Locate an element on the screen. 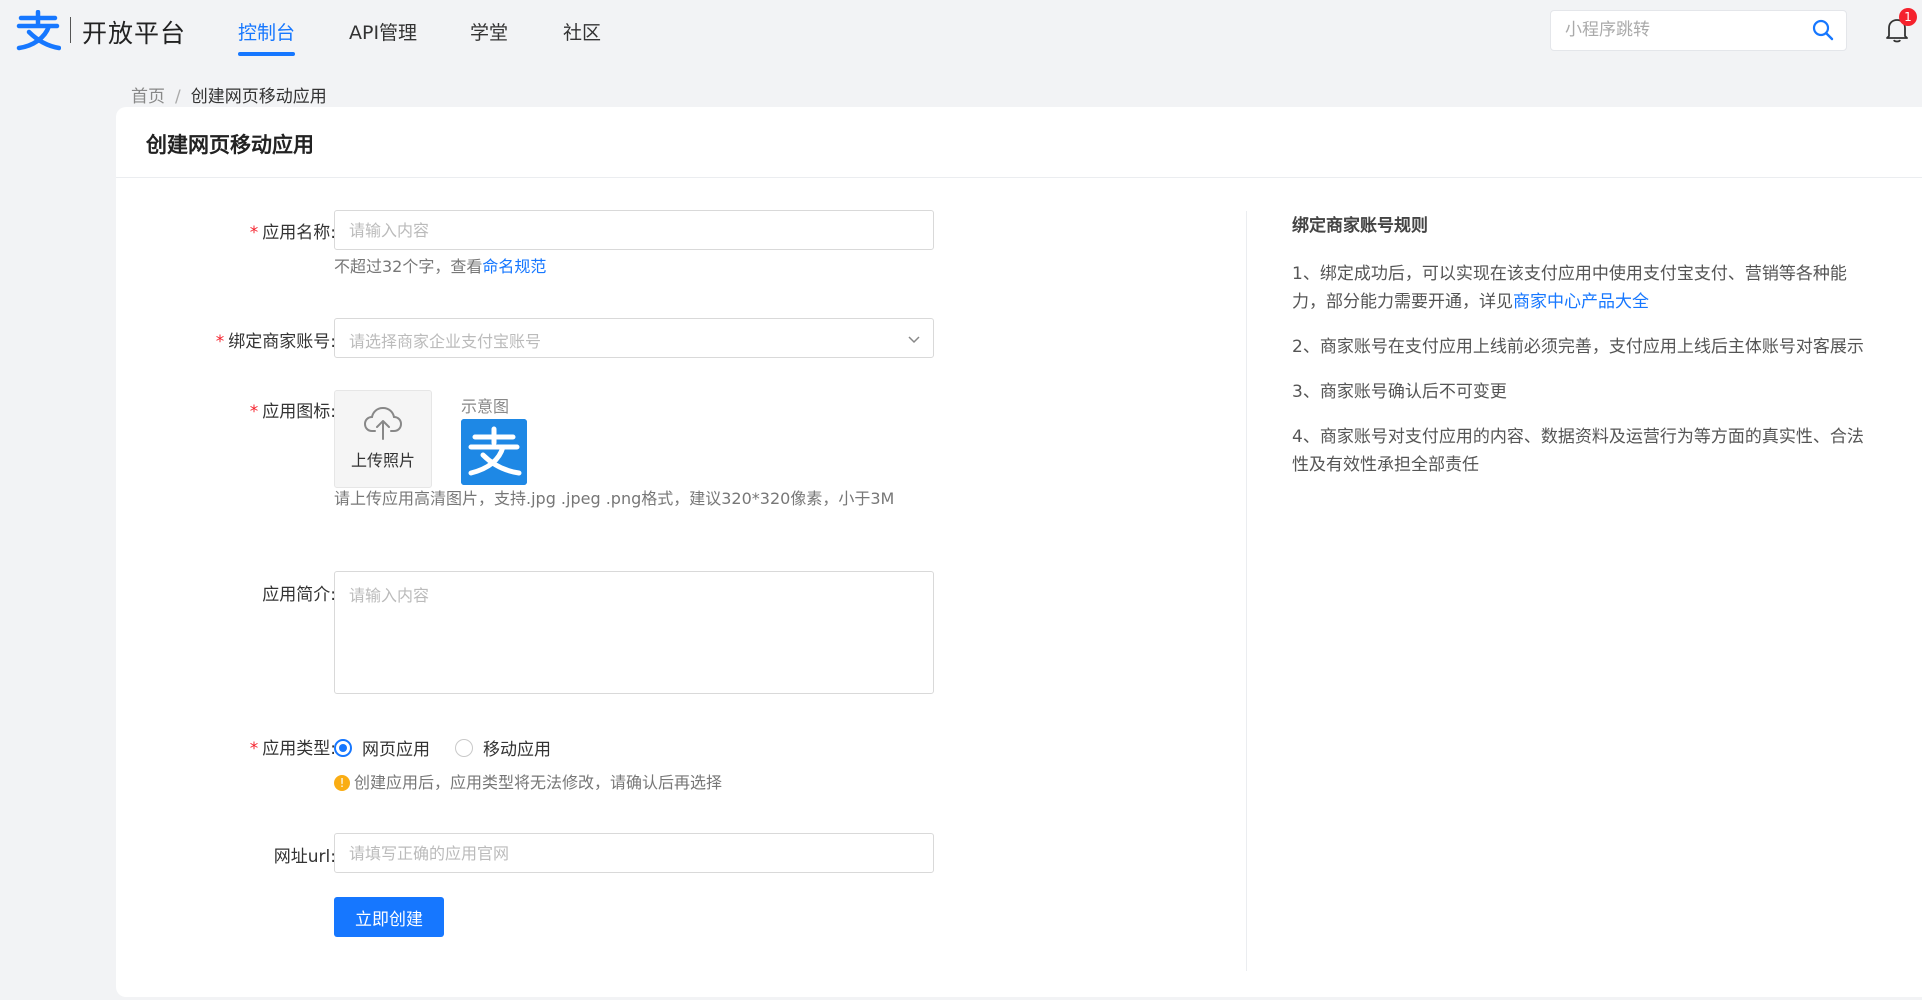 This screenshot has width=1922, height=1000. chevron-down-icon is located at coordinates (914, 340).